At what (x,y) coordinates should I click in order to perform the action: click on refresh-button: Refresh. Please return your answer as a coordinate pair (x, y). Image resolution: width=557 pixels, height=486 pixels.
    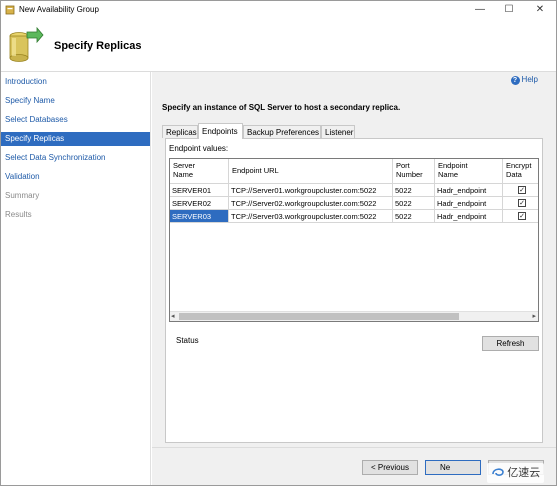
    Looking at the image, I should click on (510, 343).